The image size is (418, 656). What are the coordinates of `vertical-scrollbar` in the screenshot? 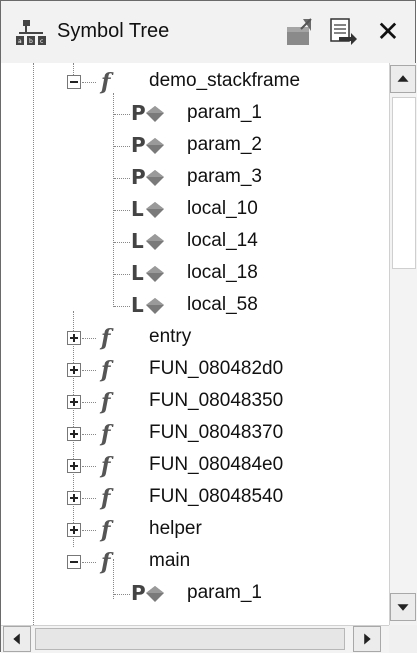 It's located at (403, 344).